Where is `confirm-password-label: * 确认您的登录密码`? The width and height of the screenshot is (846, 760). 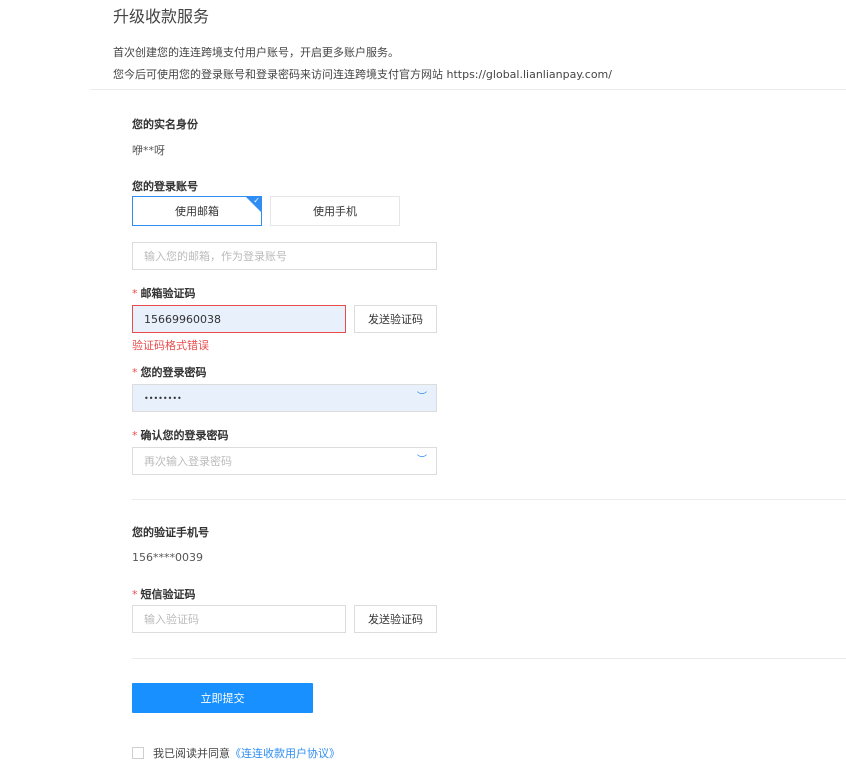 confirm-password-label: * 确认您的登录密码 is located at coordinates (180, 435).